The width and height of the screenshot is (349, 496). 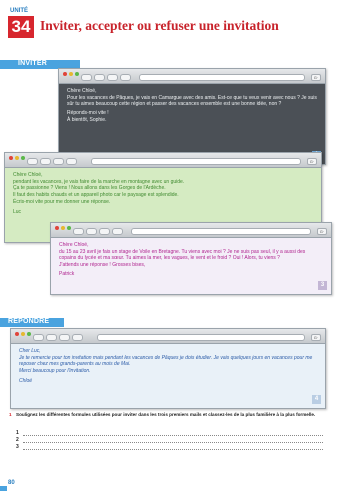 What do you see at coordinates (26, 380) in the screenshot?
I see `email-signature: Chloé` at bounding box center [26, 380].